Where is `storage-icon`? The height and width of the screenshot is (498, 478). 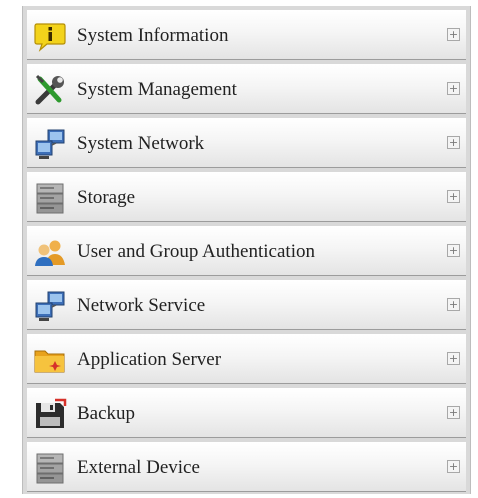
storage-icon is located at coordinates (50, 198).